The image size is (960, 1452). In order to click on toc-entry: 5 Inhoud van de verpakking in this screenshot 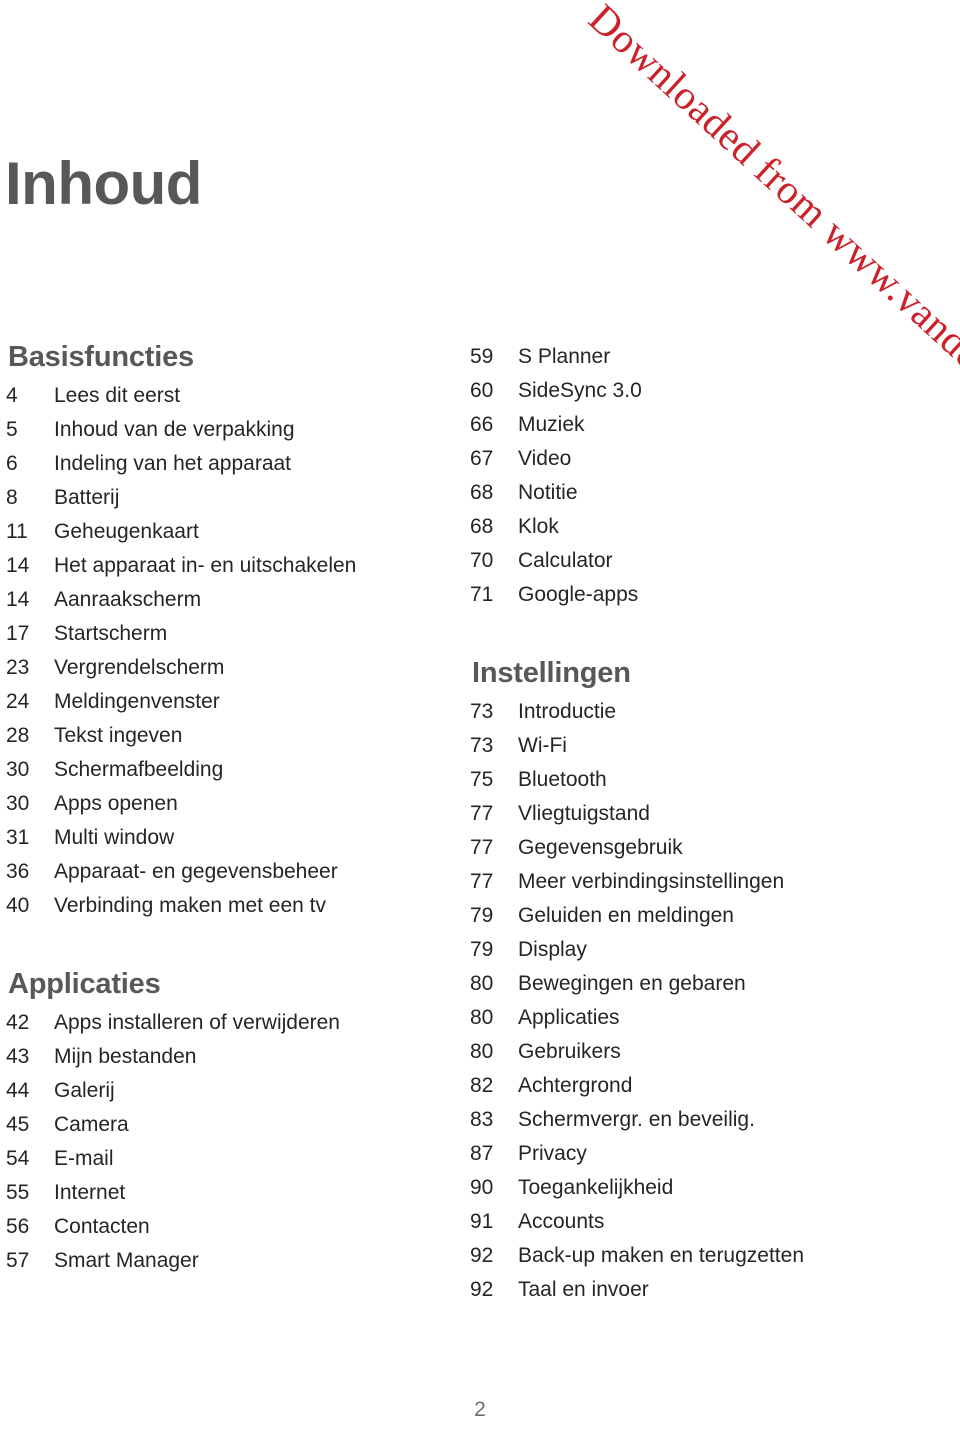, I will do `click(221, 430)`.